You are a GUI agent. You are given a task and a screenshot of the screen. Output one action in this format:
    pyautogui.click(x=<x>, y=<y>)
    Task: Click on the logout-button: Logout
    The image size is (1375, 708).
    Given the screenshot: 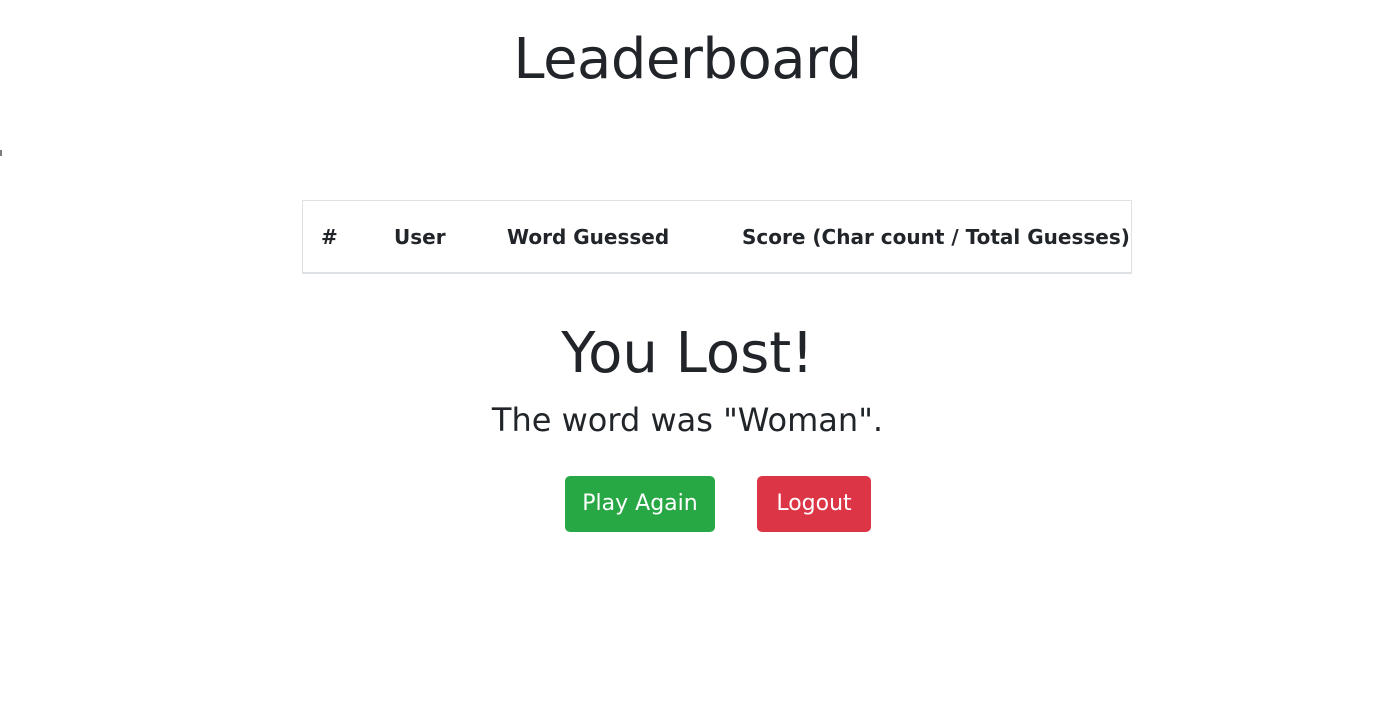 What is the action you would take?
    pyautogui.click(x=814, y=504)
    